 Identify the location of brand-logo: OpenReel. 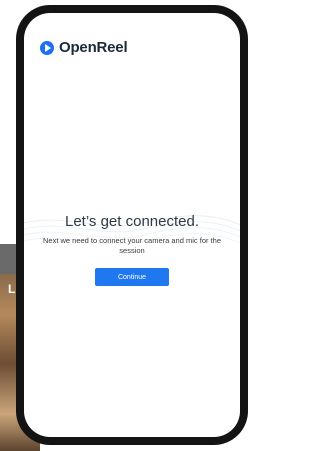
(84, 47).